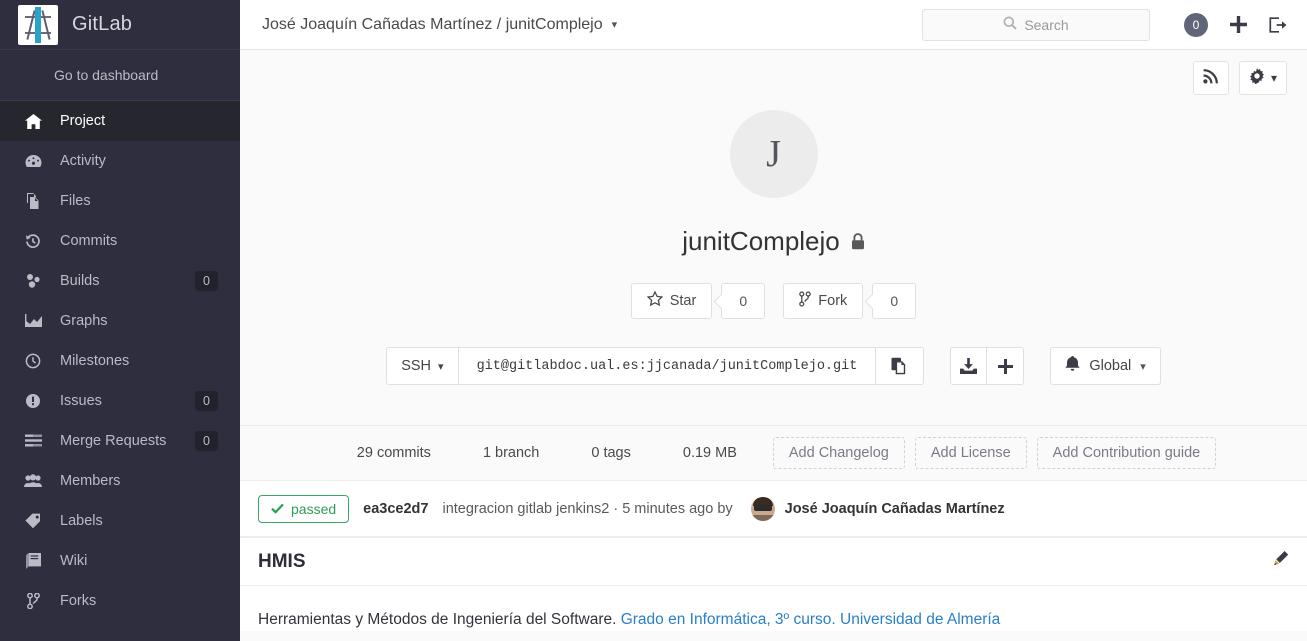 Image resolution: width=1307 pixels, height=641 pixels. I want to click on sidebar-item-label: Issues, so click(81, 401).